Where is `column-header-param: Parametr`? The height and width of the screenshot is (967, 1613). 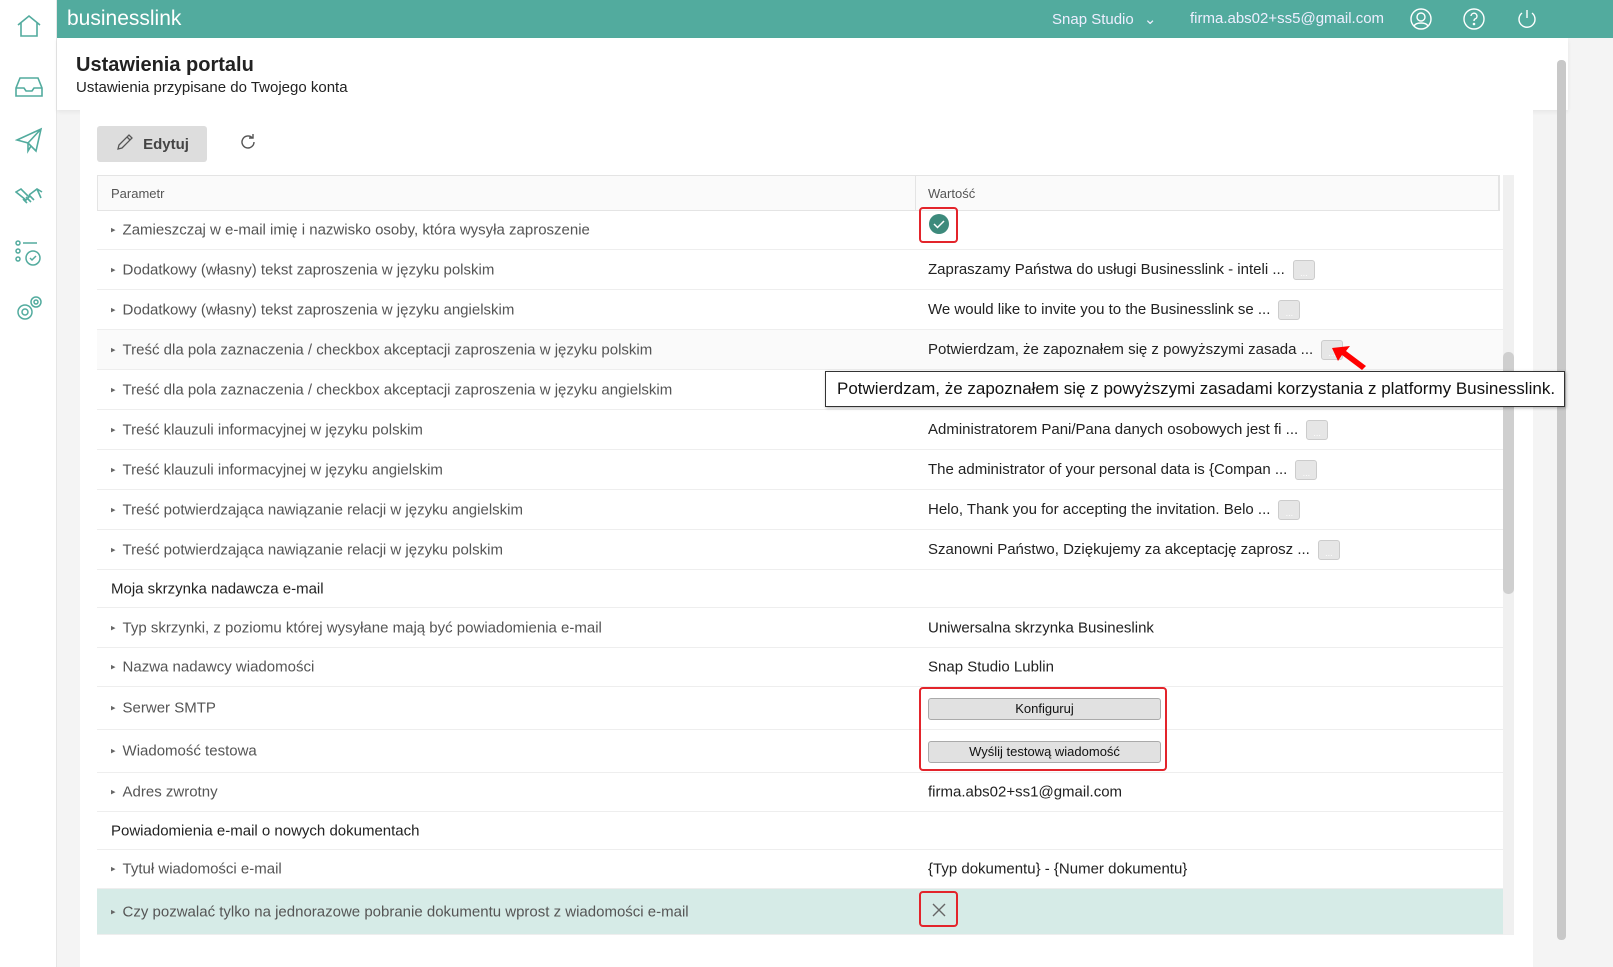
column-header-param: Parametr is located at coordinates (137, 193).